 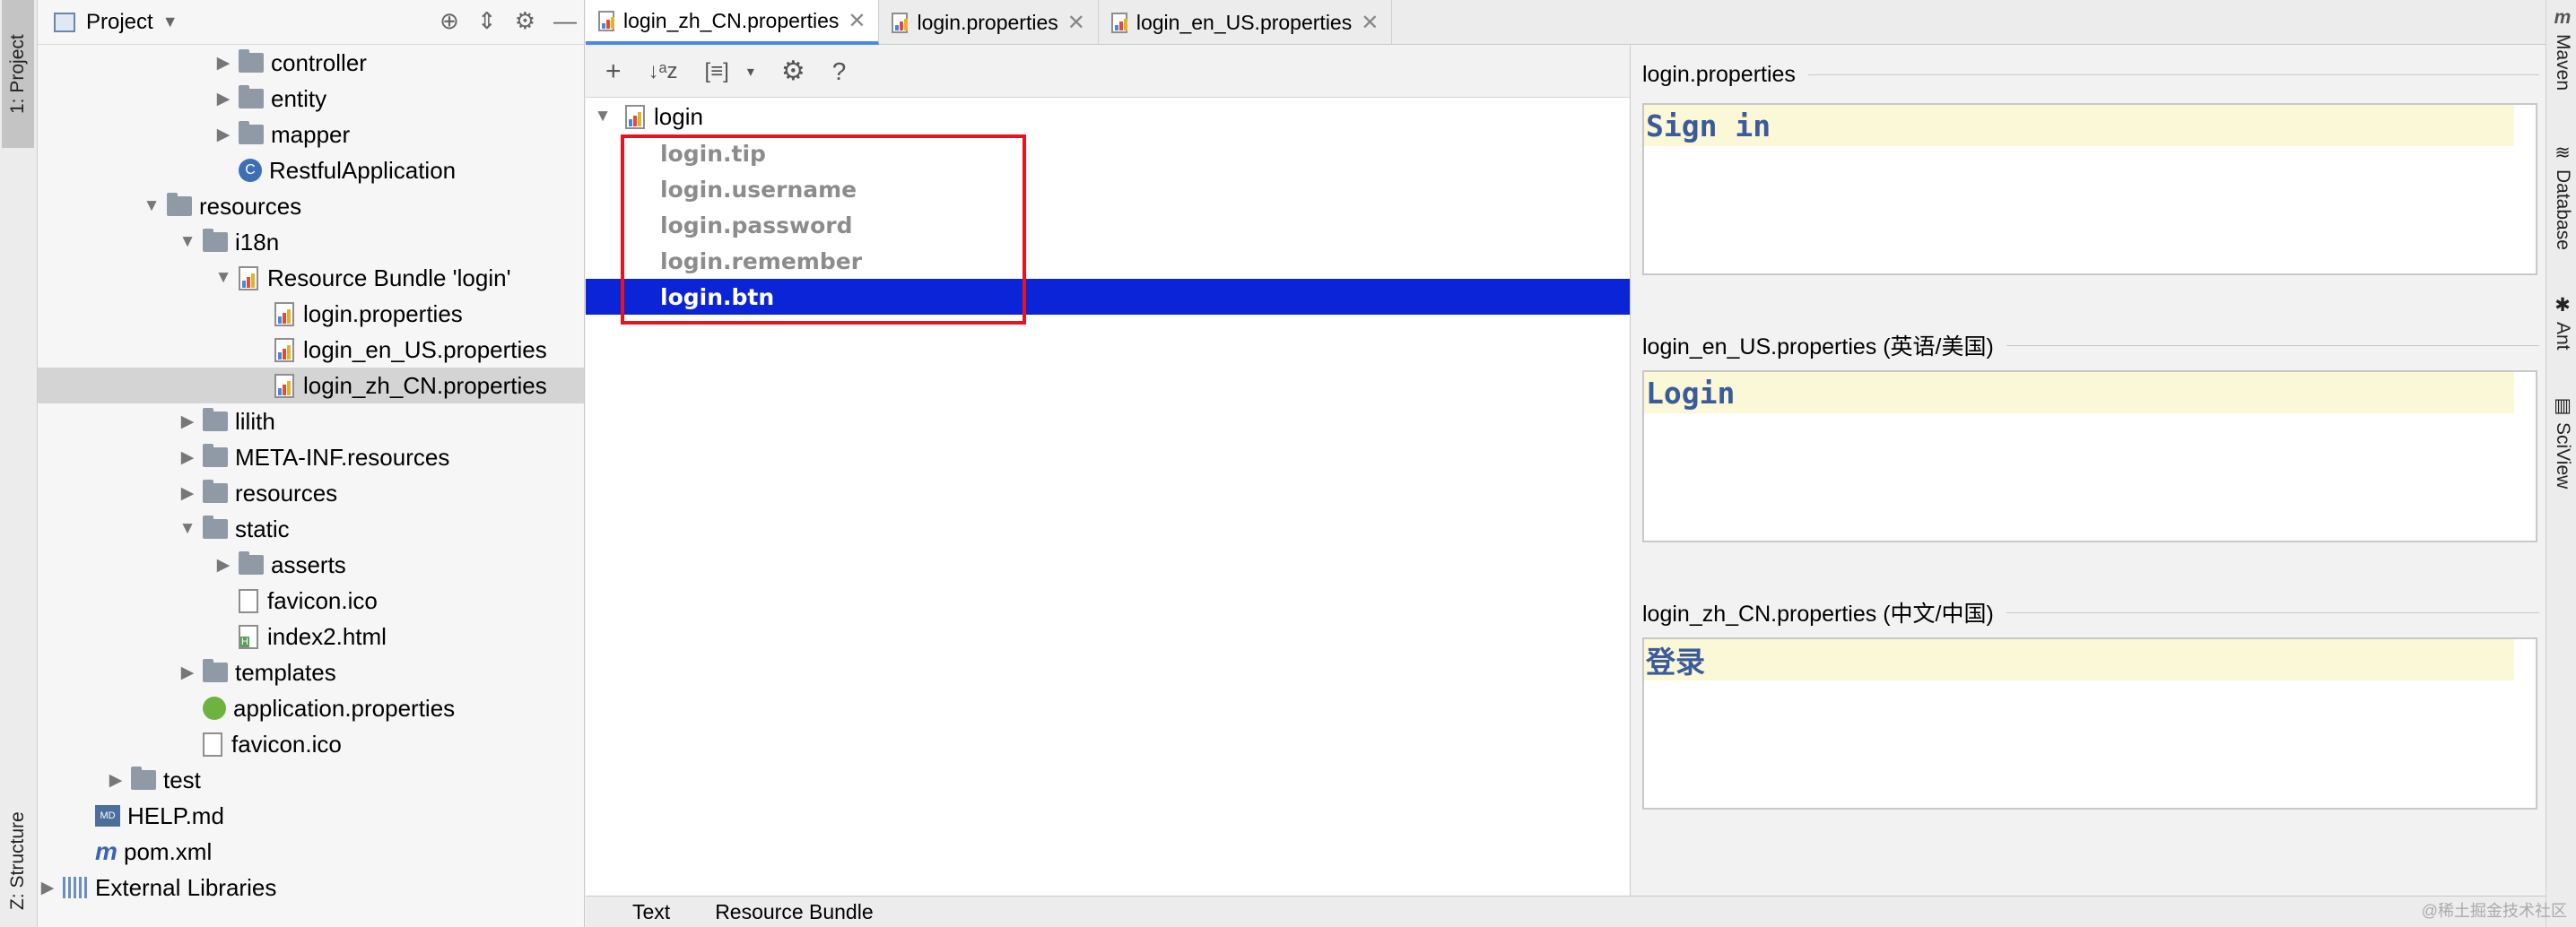 What do you see at coordinates (311, 242) in the screenshot?
I see `tree-item: ▼ i18n` at bounding box center [311, 242].